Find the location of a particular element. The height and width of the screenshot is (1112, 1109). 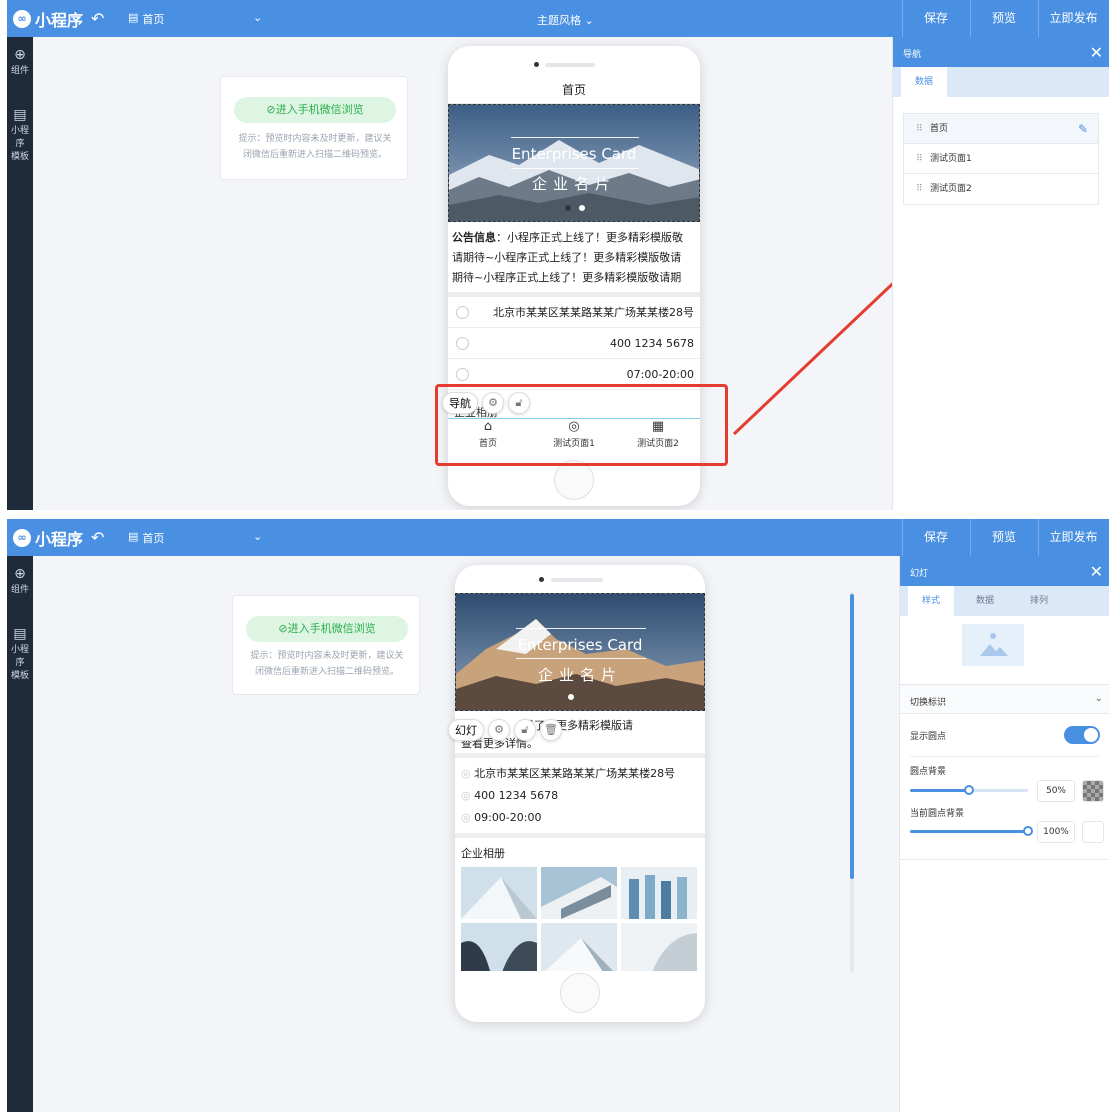

tab-arrange: 排列 is located at coordinates (1039, 601).